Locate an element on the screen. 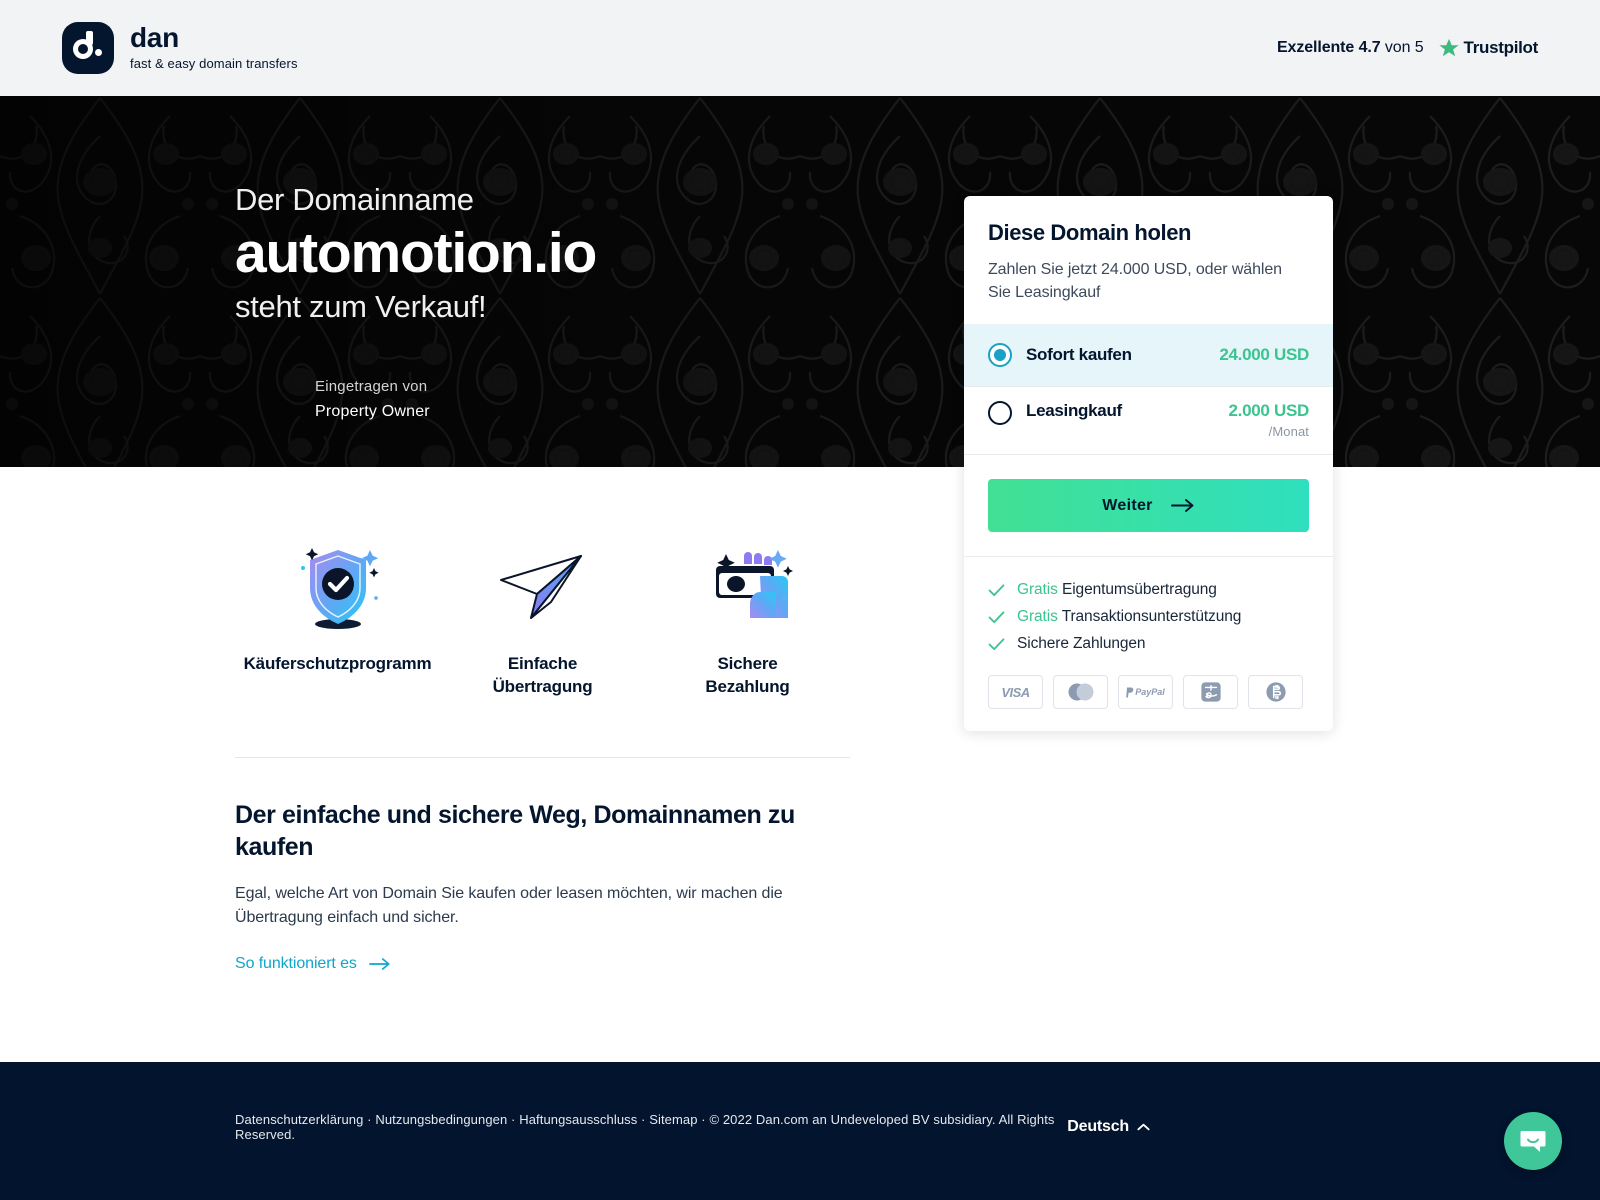 Image resolution: width=1600 pixels, height=1200 pixels. how-it-works-label: So funktioniert es is located at coordinates (296, 963).